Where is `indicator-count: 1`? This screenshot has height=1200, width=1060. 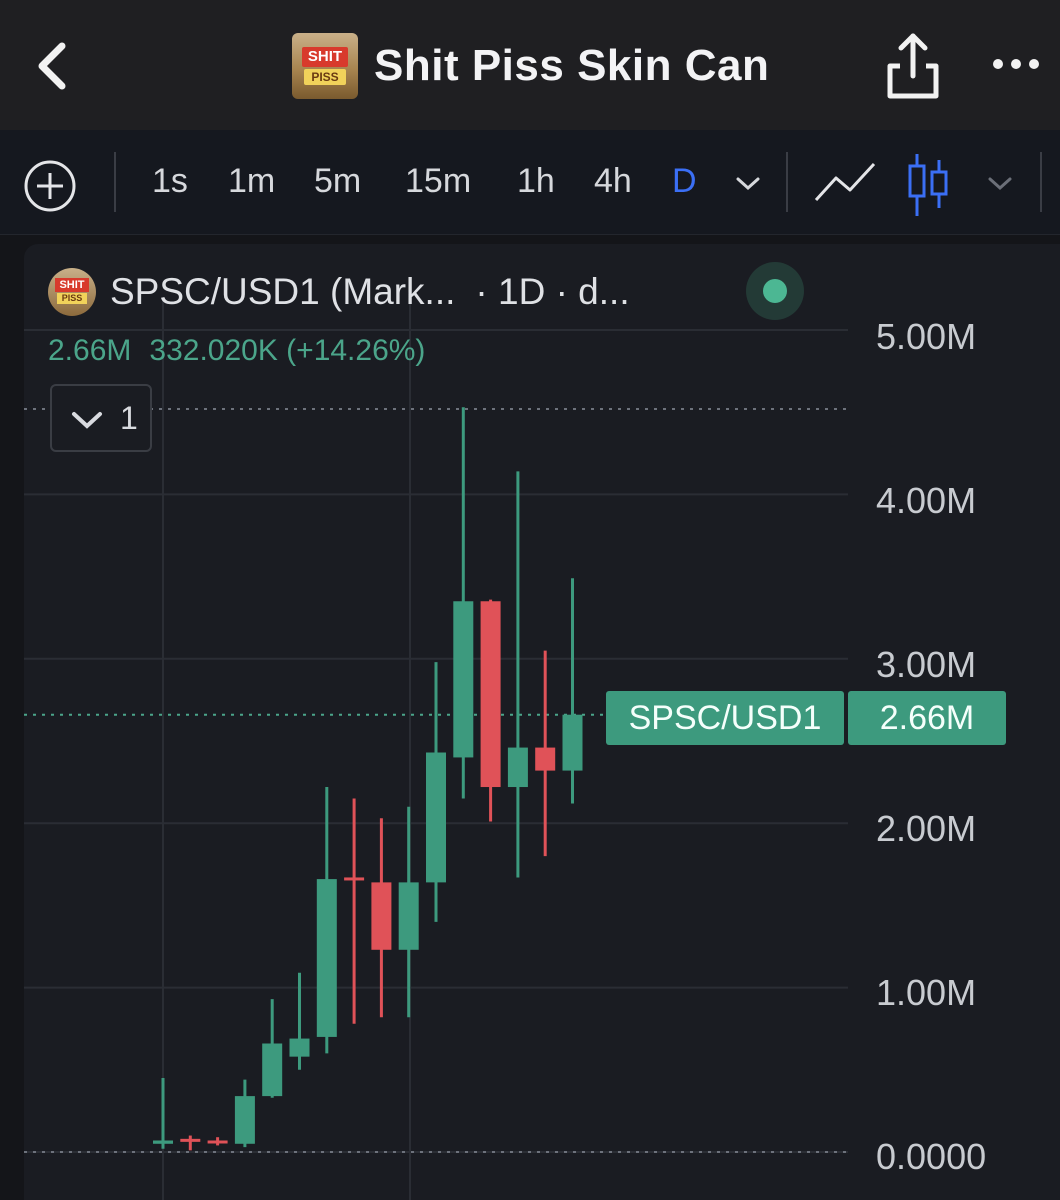
indicator-count: 1 is located at coordinates (129, 418).